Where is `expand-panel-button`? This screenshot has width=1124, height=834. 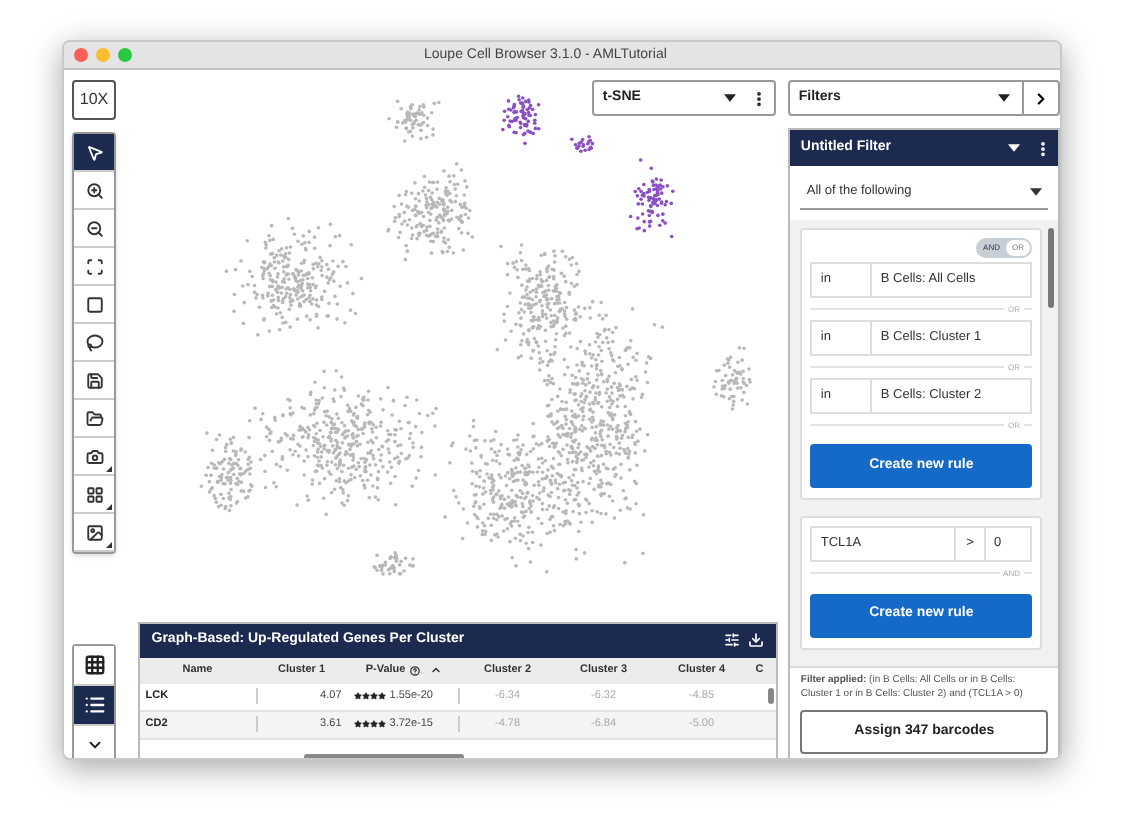 expand-panel-button is located at coordinates (1042, 98).